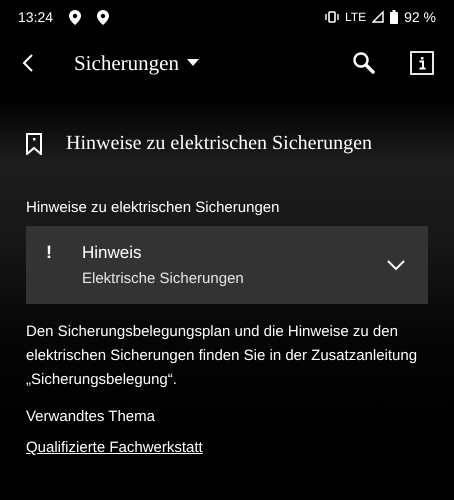 The image size is (454, 500). Describe the element at coordinates (355, 17) in the screenshot. I see `network-type: LTE` at that location.